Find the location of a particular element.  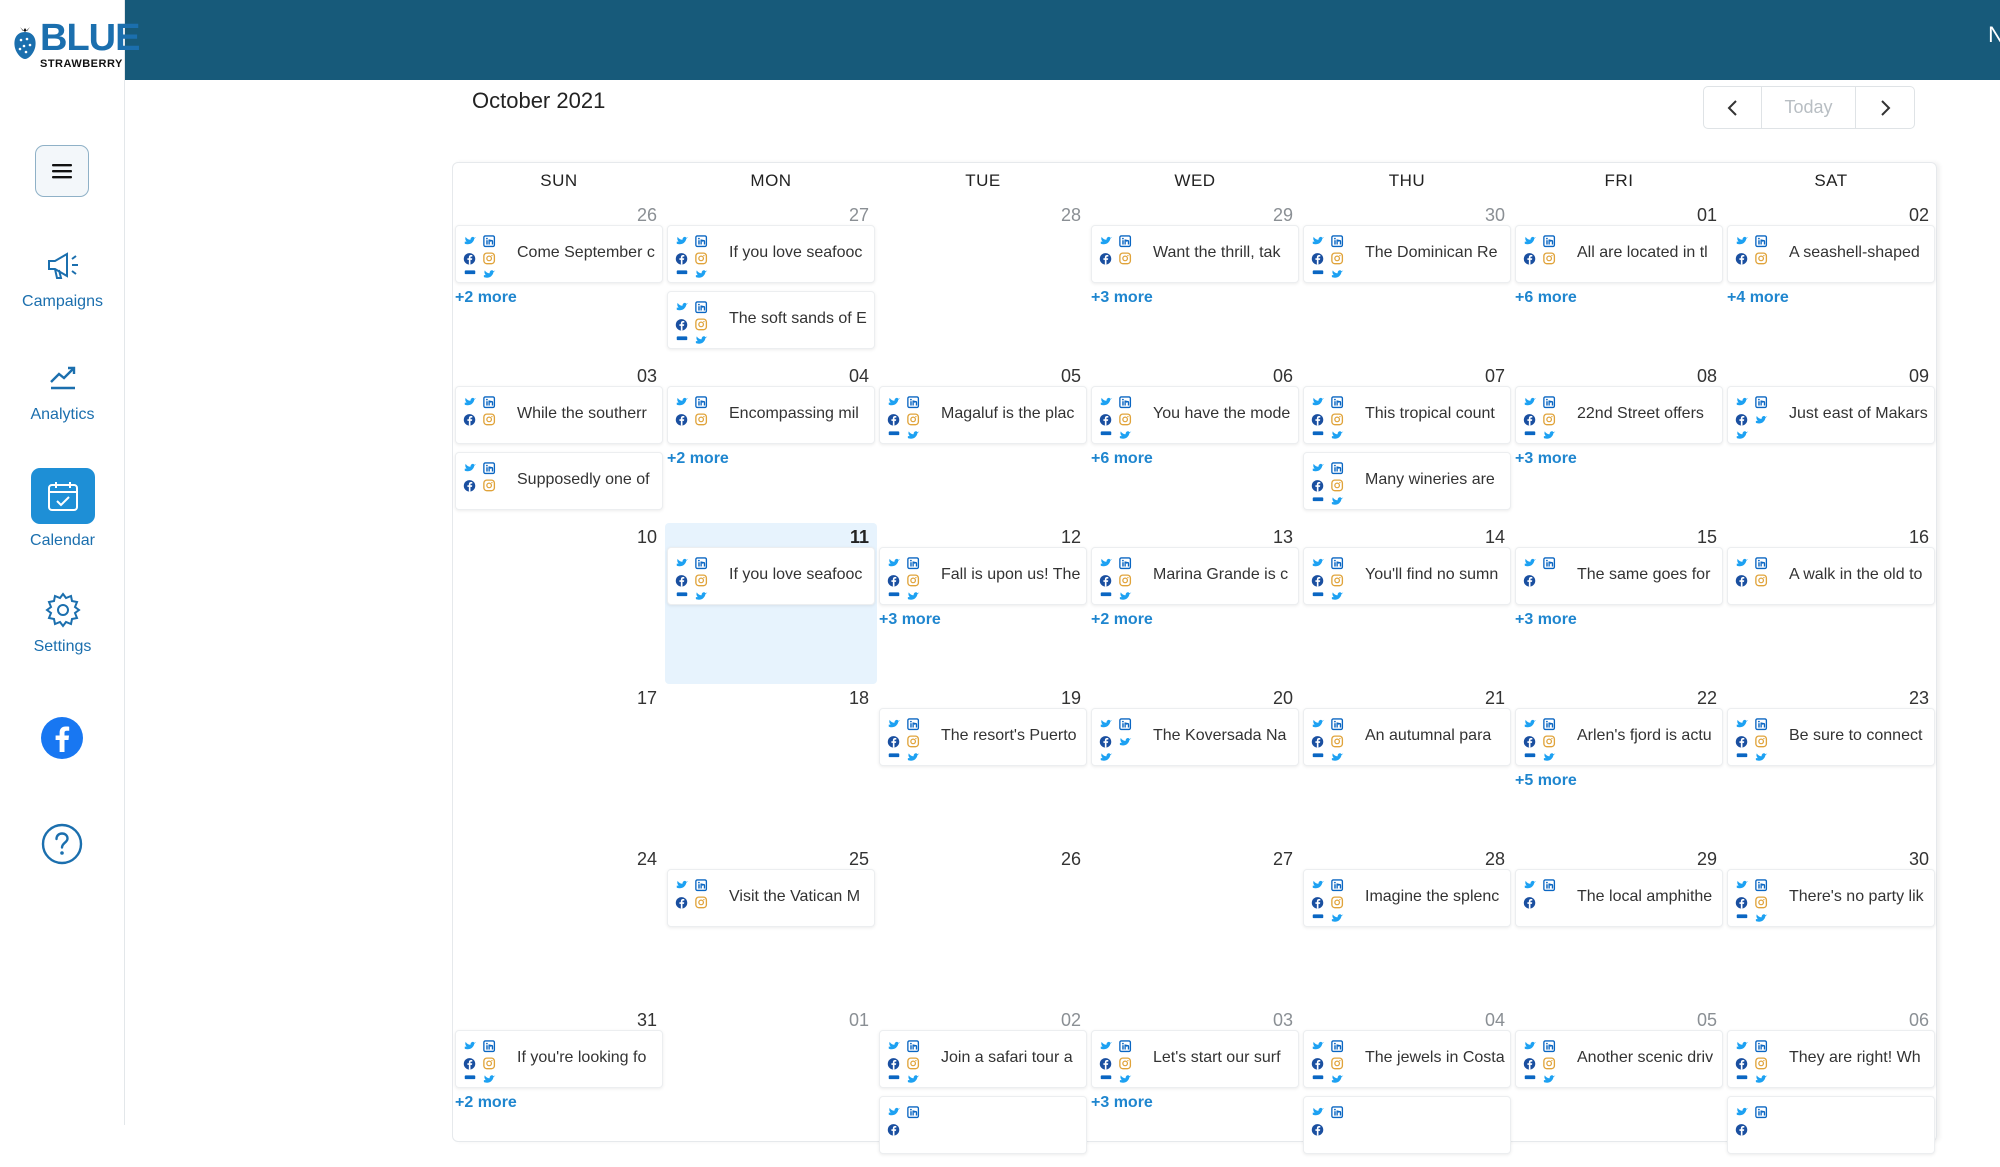

calendar-day: 30 There's no party lik is located at coordinates (1831, 925).